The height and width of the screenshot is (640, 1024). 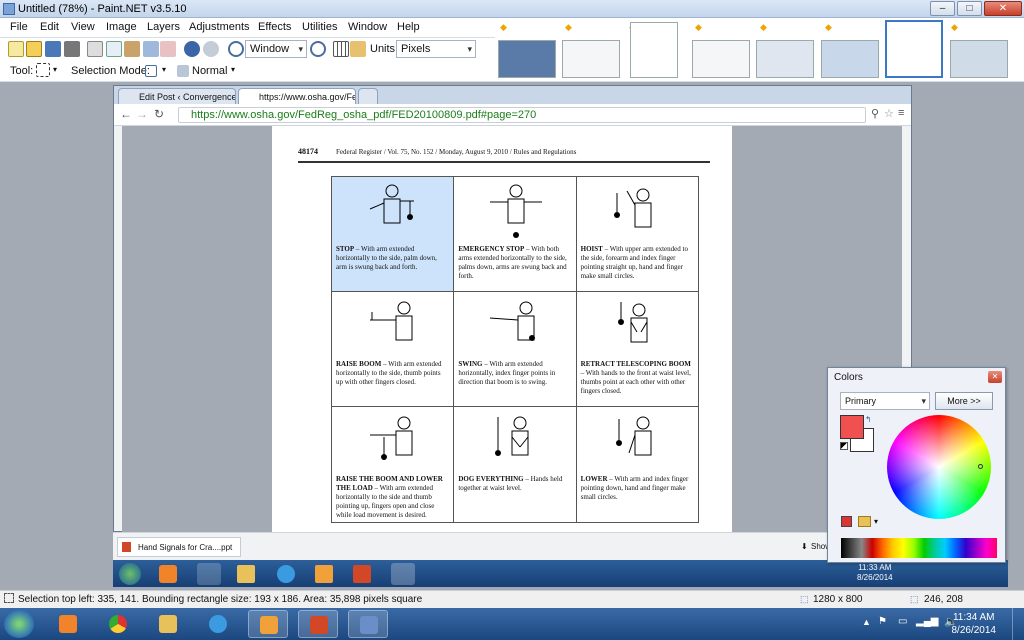 I want to click on taskbar-paintnet, so click(x=368, y=624).